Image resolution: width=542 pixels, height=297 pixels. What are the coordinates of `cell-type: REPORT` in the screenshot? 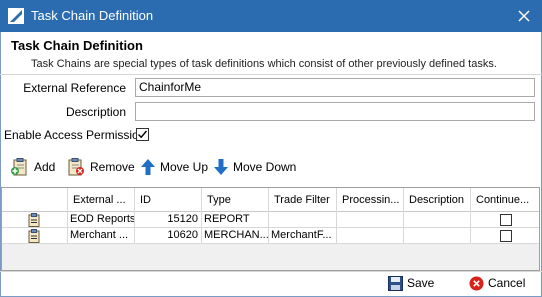 It's located at (235, 220).